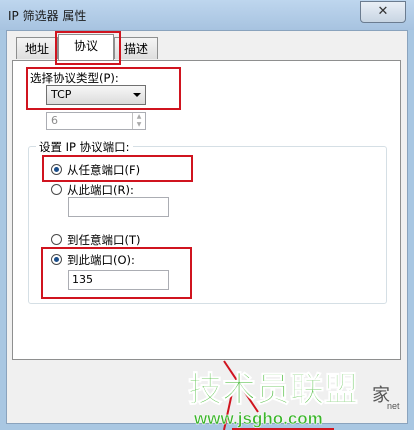  Describe the element at coordinates (104, 240) in the screenshot. I see `to-any-port-label: 到任意端口(T)` at that location.